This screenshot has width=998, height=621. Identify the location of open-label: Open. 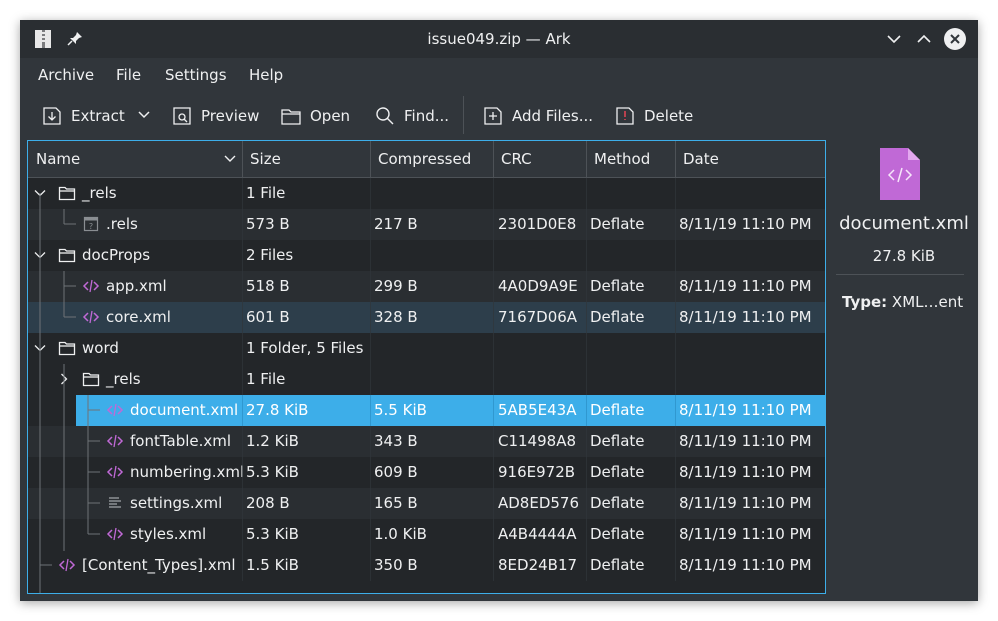
(330, 116).